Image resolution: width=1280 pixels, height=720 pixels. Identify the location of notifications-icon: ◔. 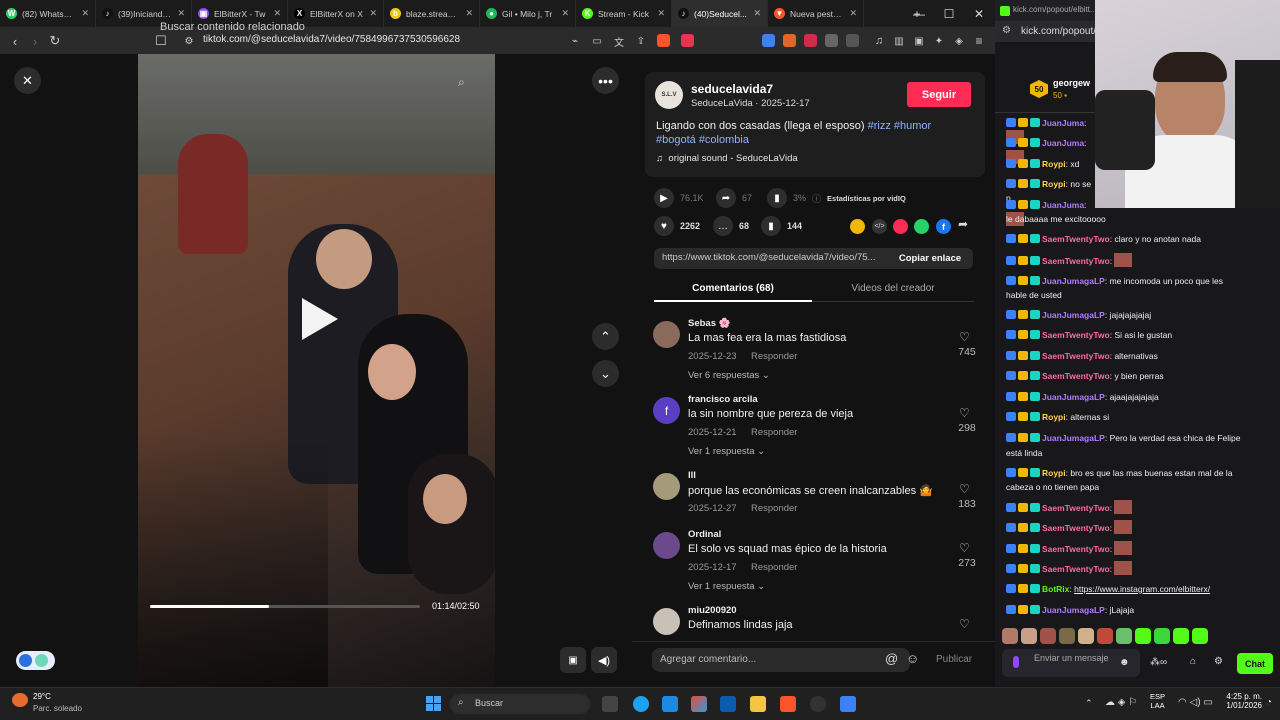
(1269, 702).